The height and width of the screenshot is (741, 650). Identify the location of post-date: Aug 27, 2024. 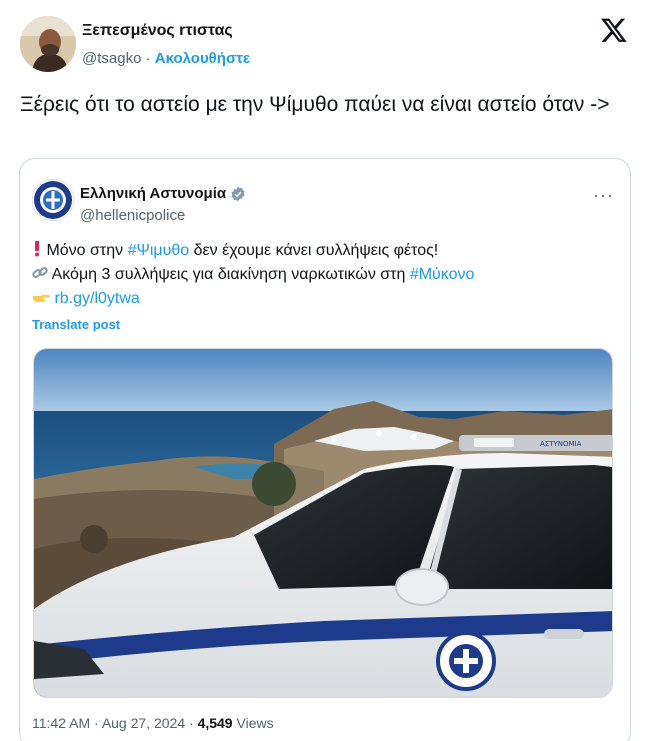
(143, 723).